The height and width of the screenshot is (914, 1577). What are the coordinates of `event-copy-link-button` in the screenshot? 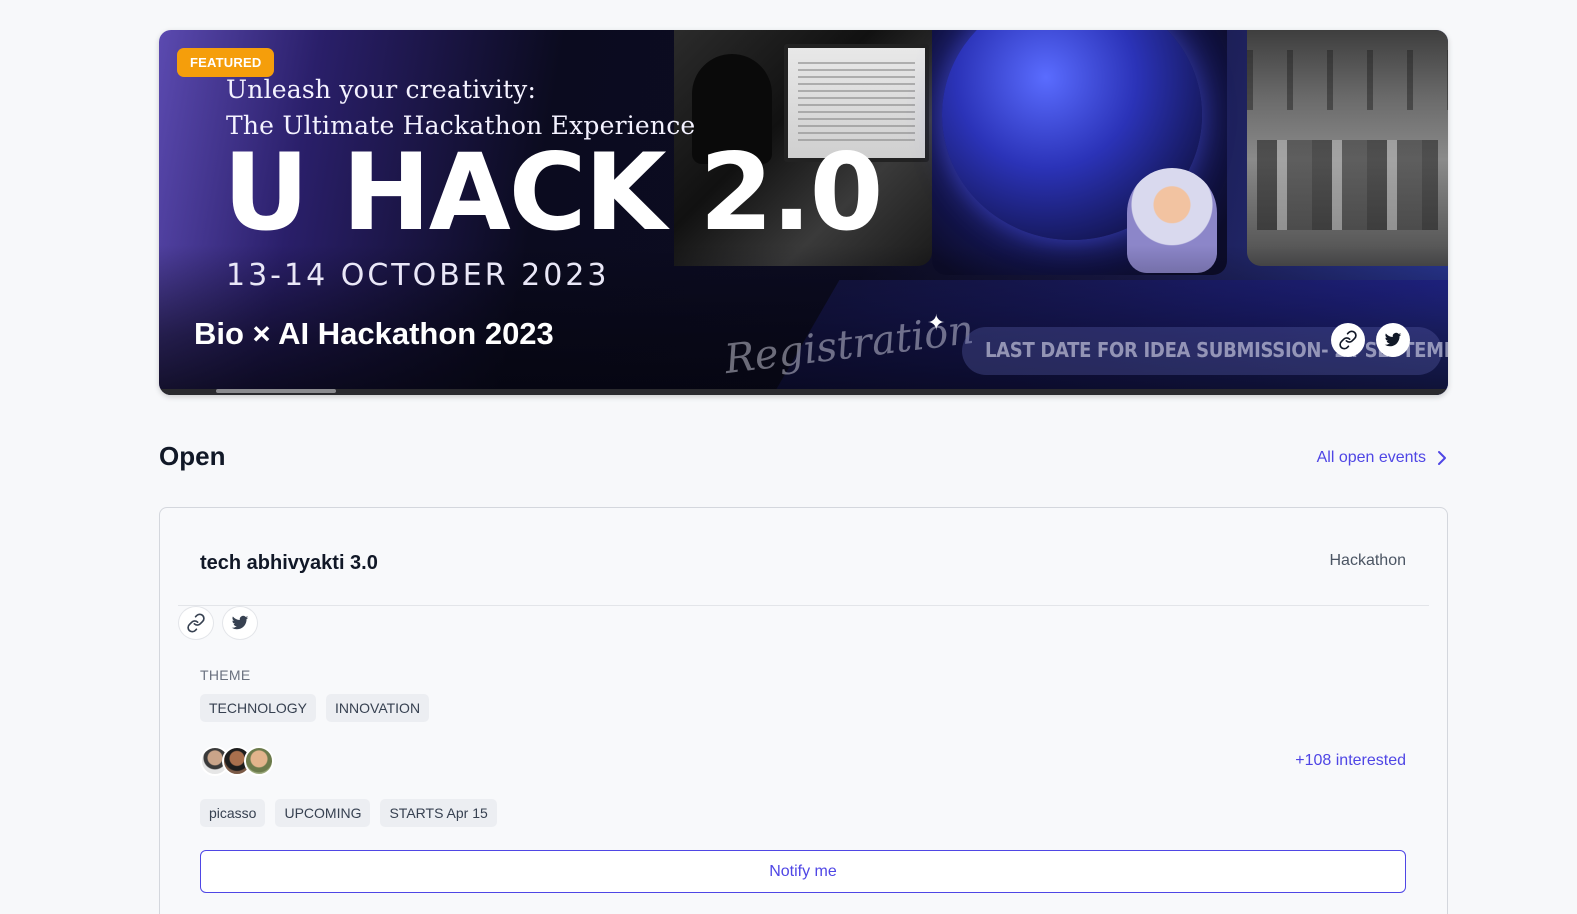 It's located at (196, 623).